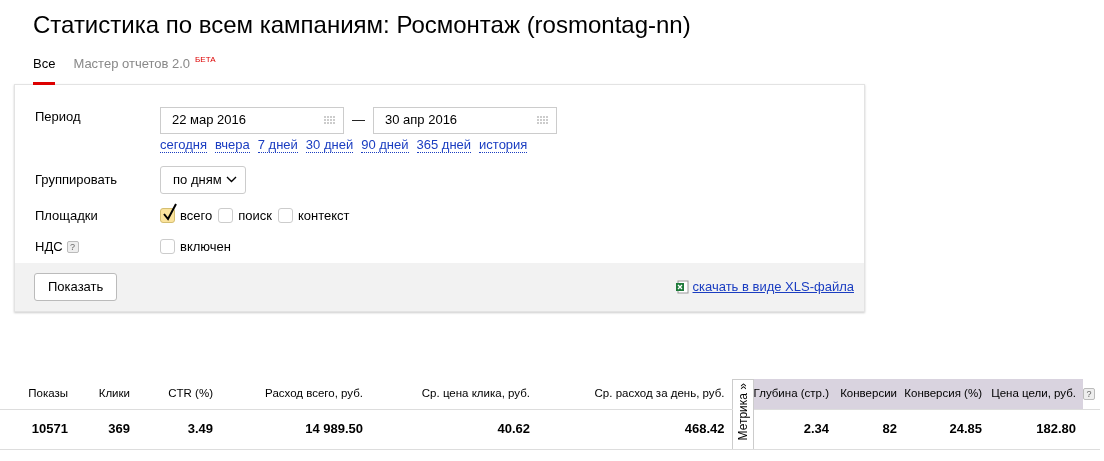  I want to click on field-label: Период, so click(58, 116).